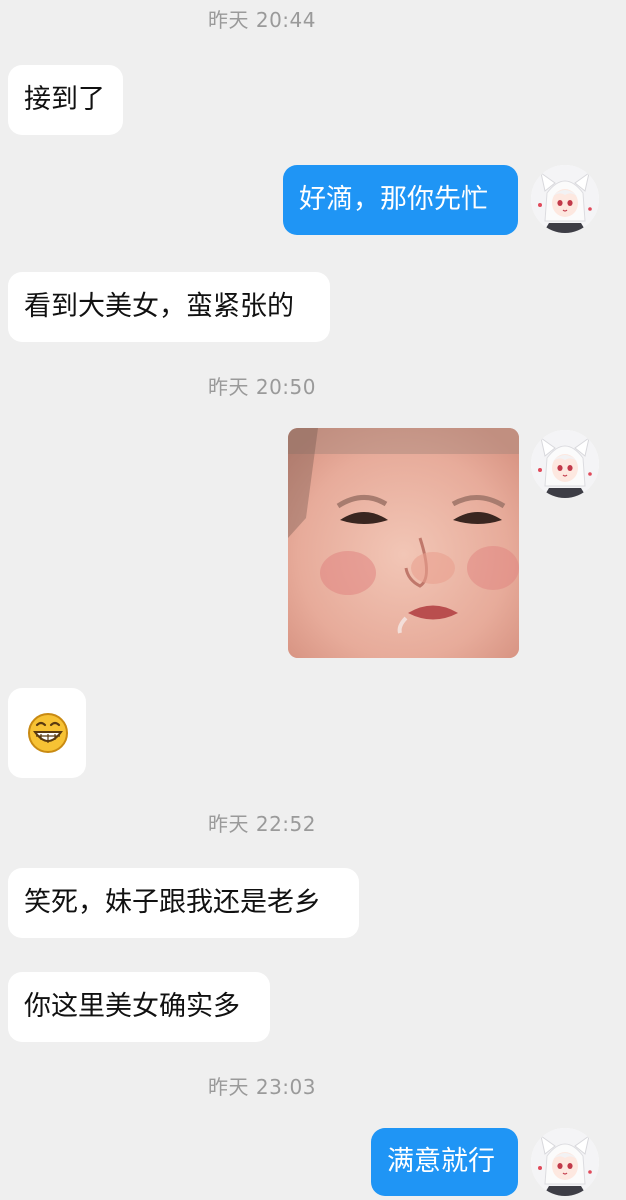 The height and width of the screenshot is (1200, 626). I want to click on outgoing-message: 满意就行, so click(444, 1162).